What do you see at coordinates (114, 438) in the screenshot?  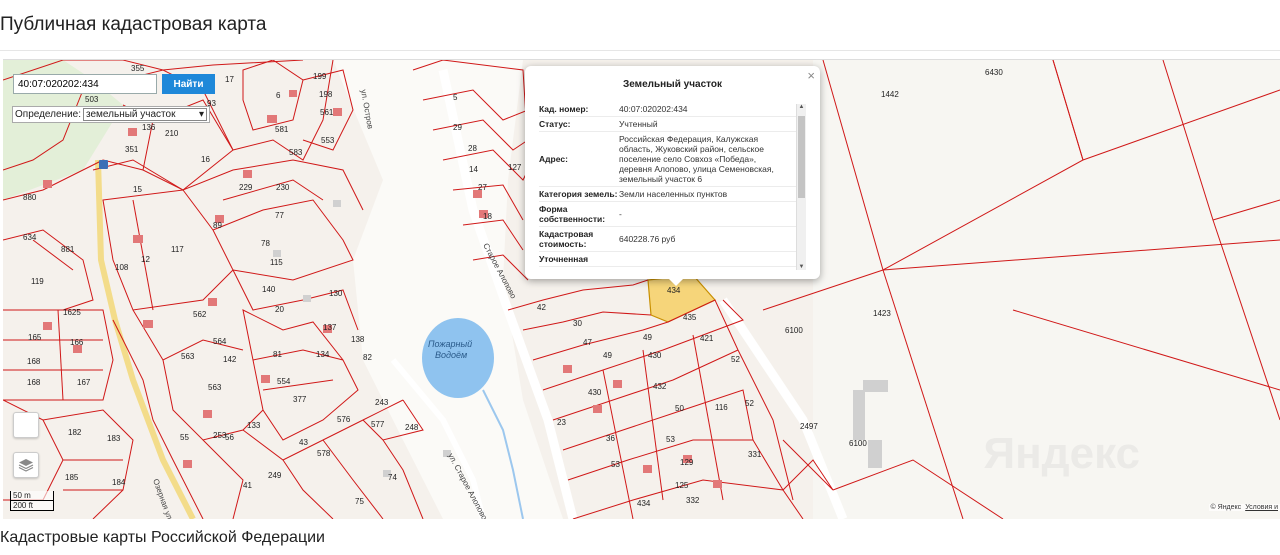 I see `parcel-label: 183` at bounding box center [114, 438].